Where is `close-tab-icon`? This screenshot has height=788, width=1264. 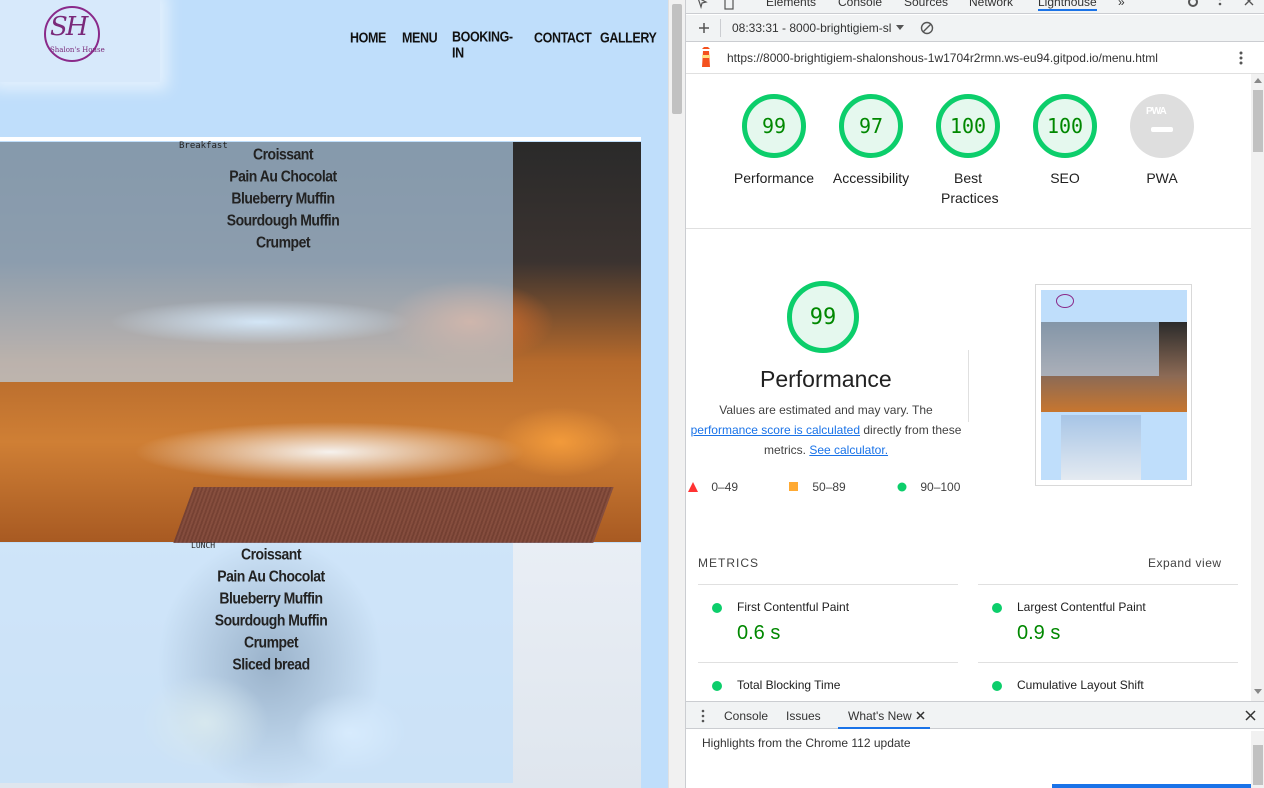
close-tab-icon is located at coordinates (920, 715).